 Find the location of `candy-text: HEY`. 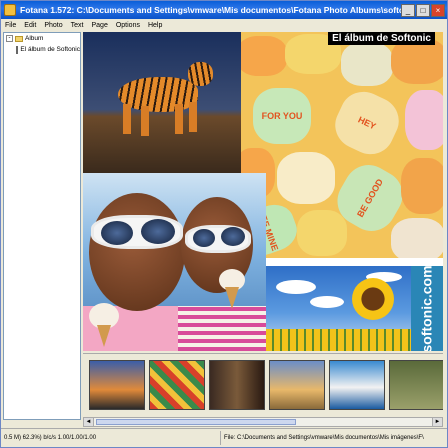

candy-text: HEY is located at coordinates (367, 122).